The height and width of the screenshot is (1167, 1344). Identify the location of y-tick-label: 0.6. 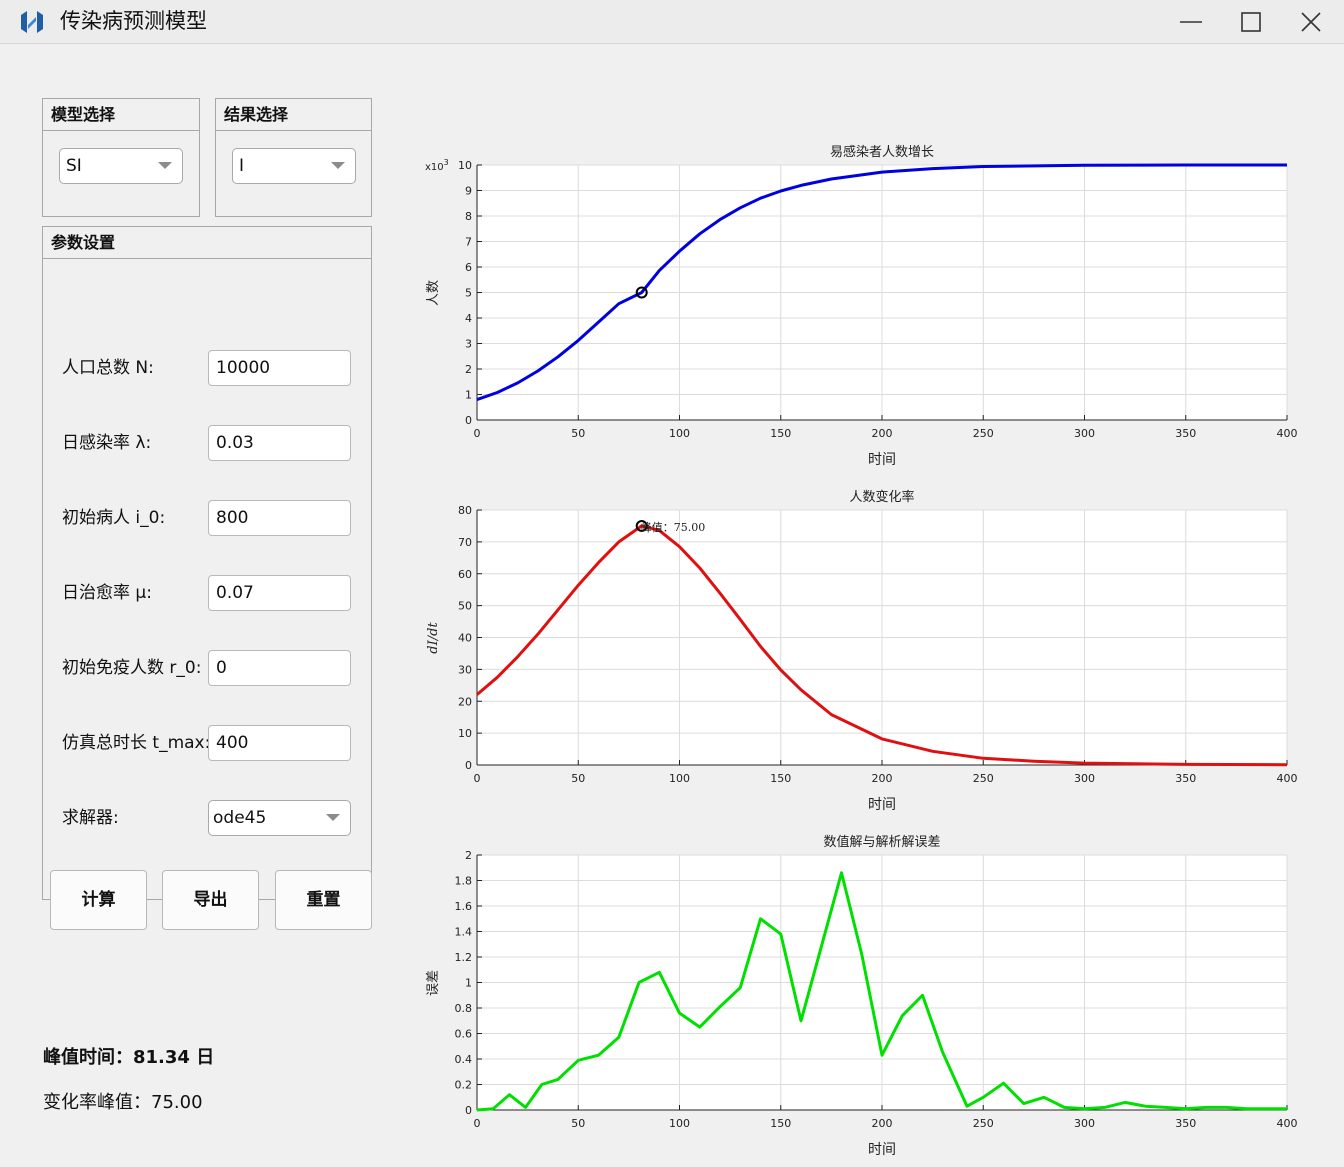
(464, 1034).